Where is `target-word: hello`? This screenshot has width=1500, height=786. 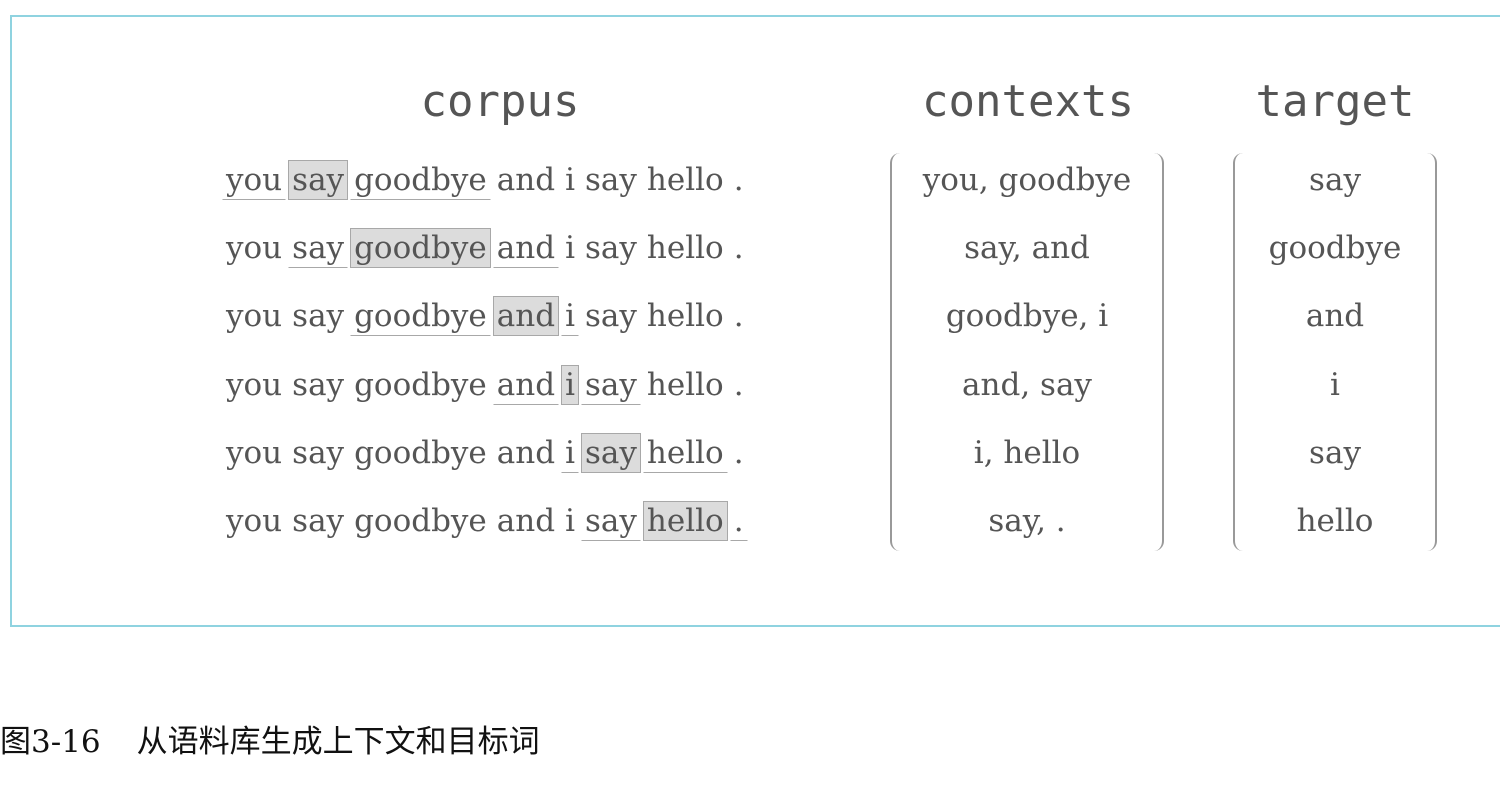
target-word: hello is located at coordinates (685, 521).